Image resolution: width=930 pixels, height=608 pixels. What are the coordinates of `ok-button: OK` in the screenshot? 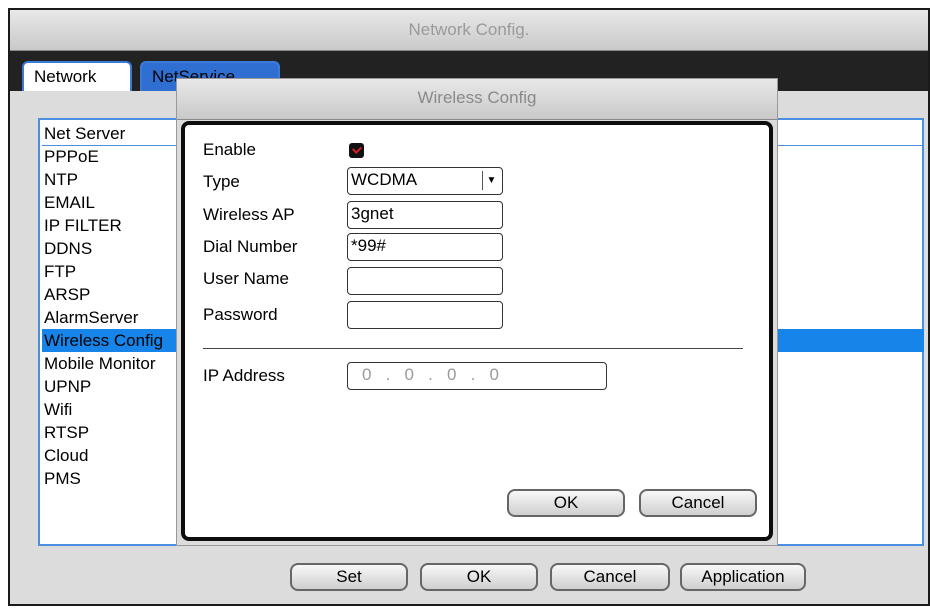 It's located at (479, 577).